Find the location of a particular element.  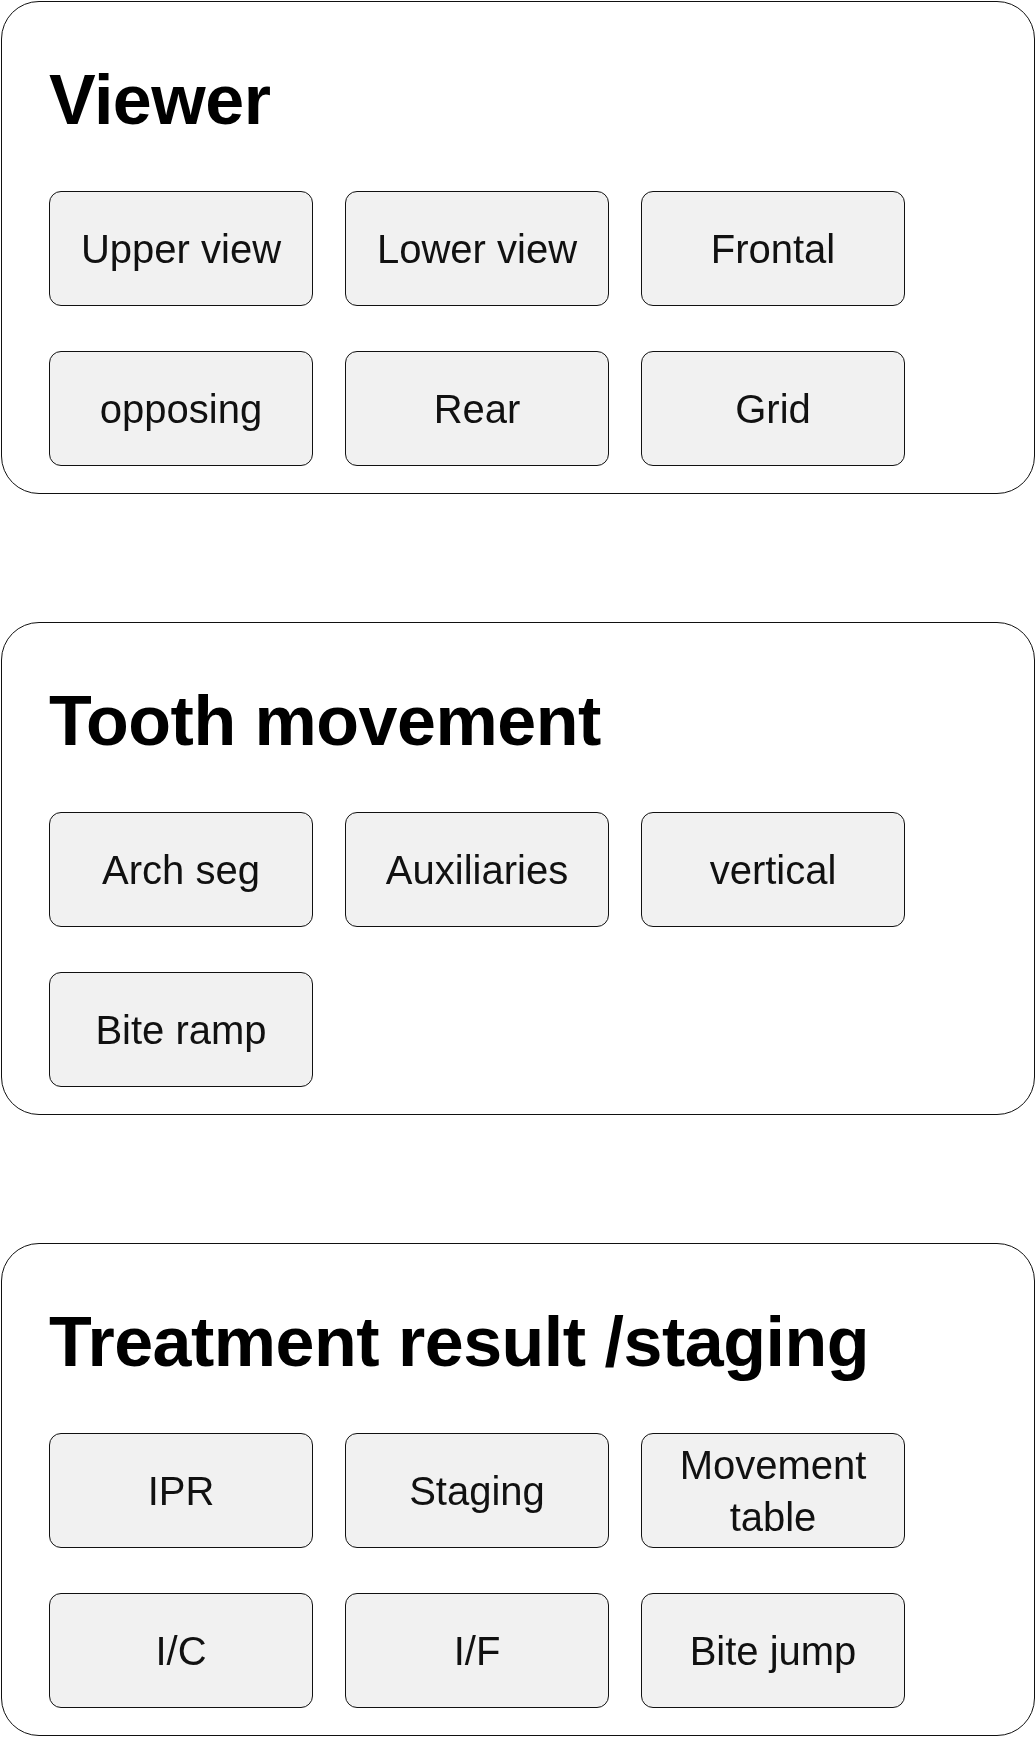

option-button: Bite ramp is located at coordinates (181, 1029).